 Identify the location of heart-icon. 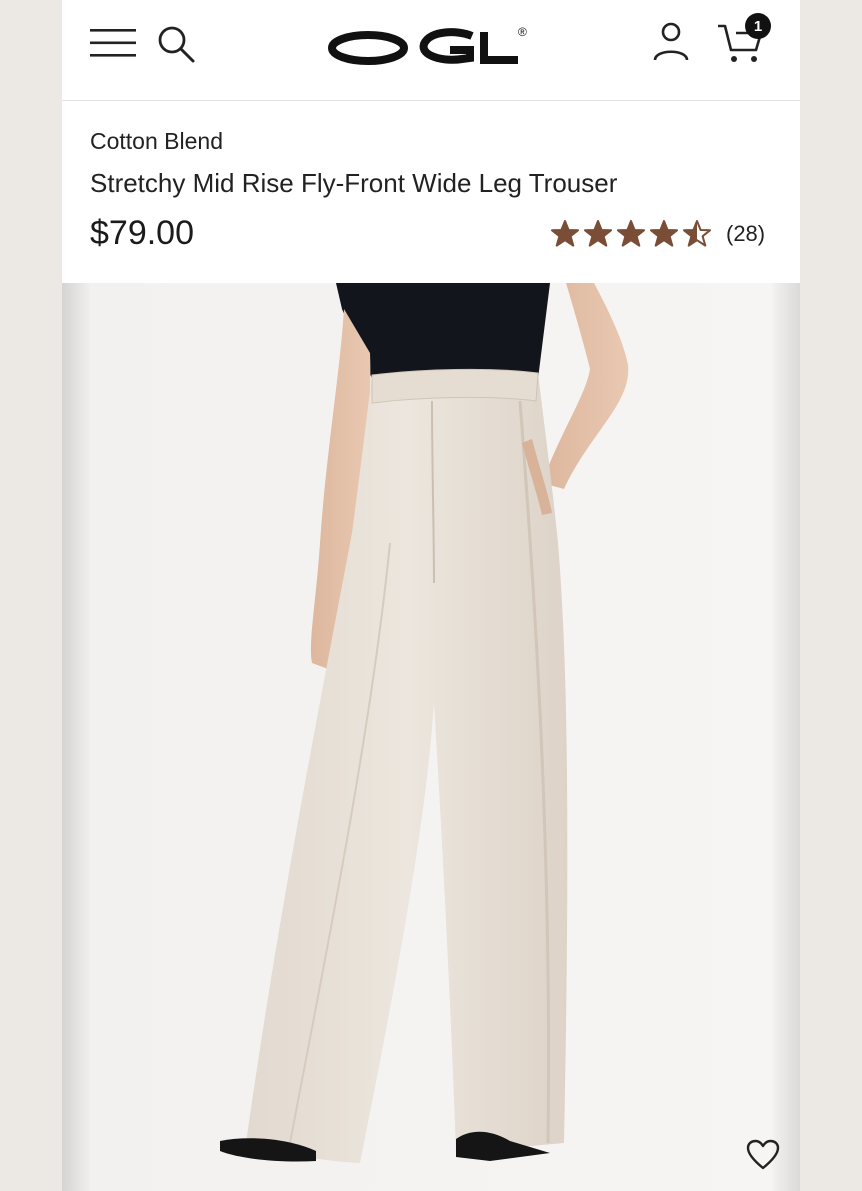
(763, 1155).